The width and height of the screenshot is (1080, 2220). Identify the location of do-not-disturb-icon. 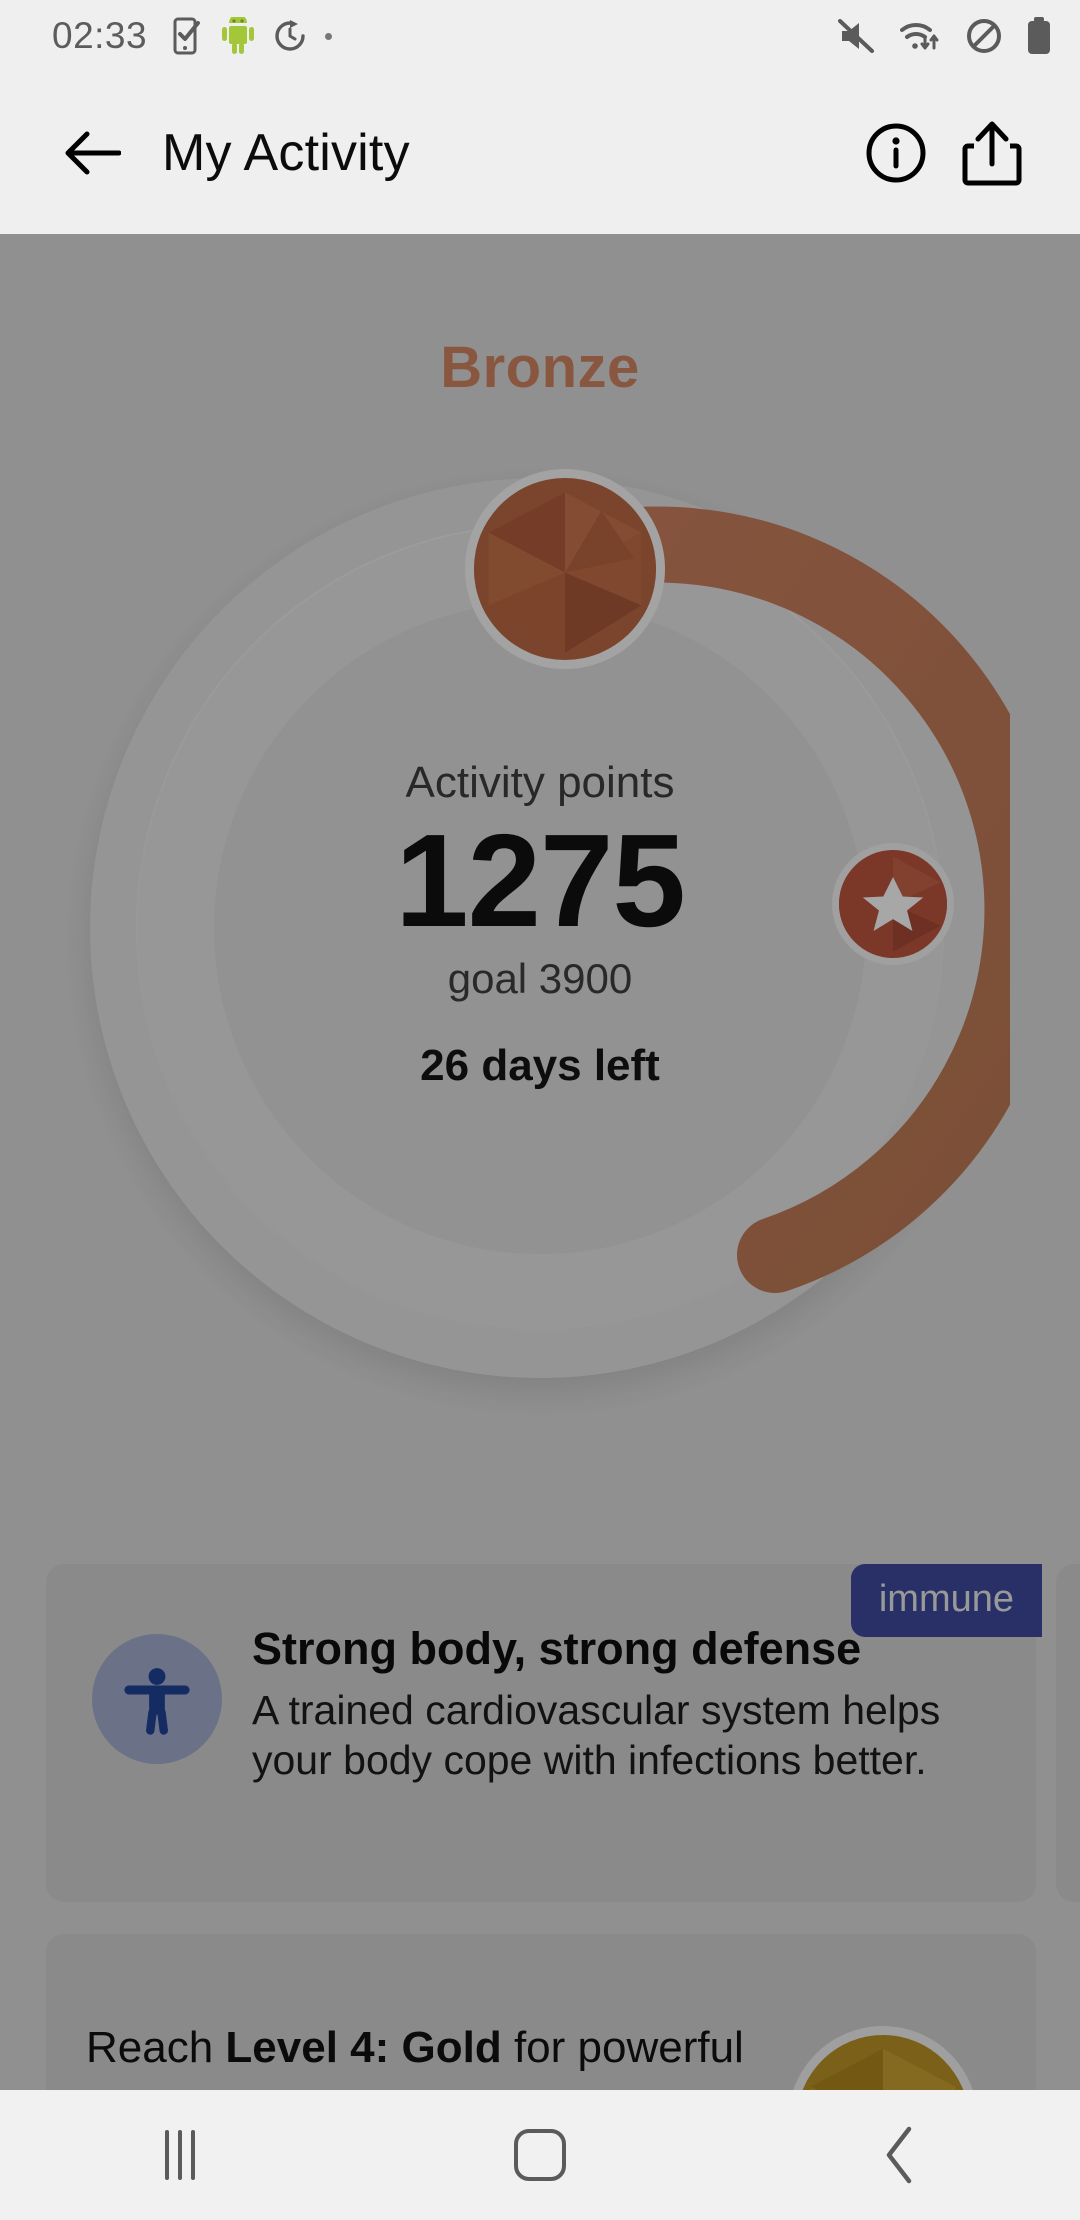
(984, 36).